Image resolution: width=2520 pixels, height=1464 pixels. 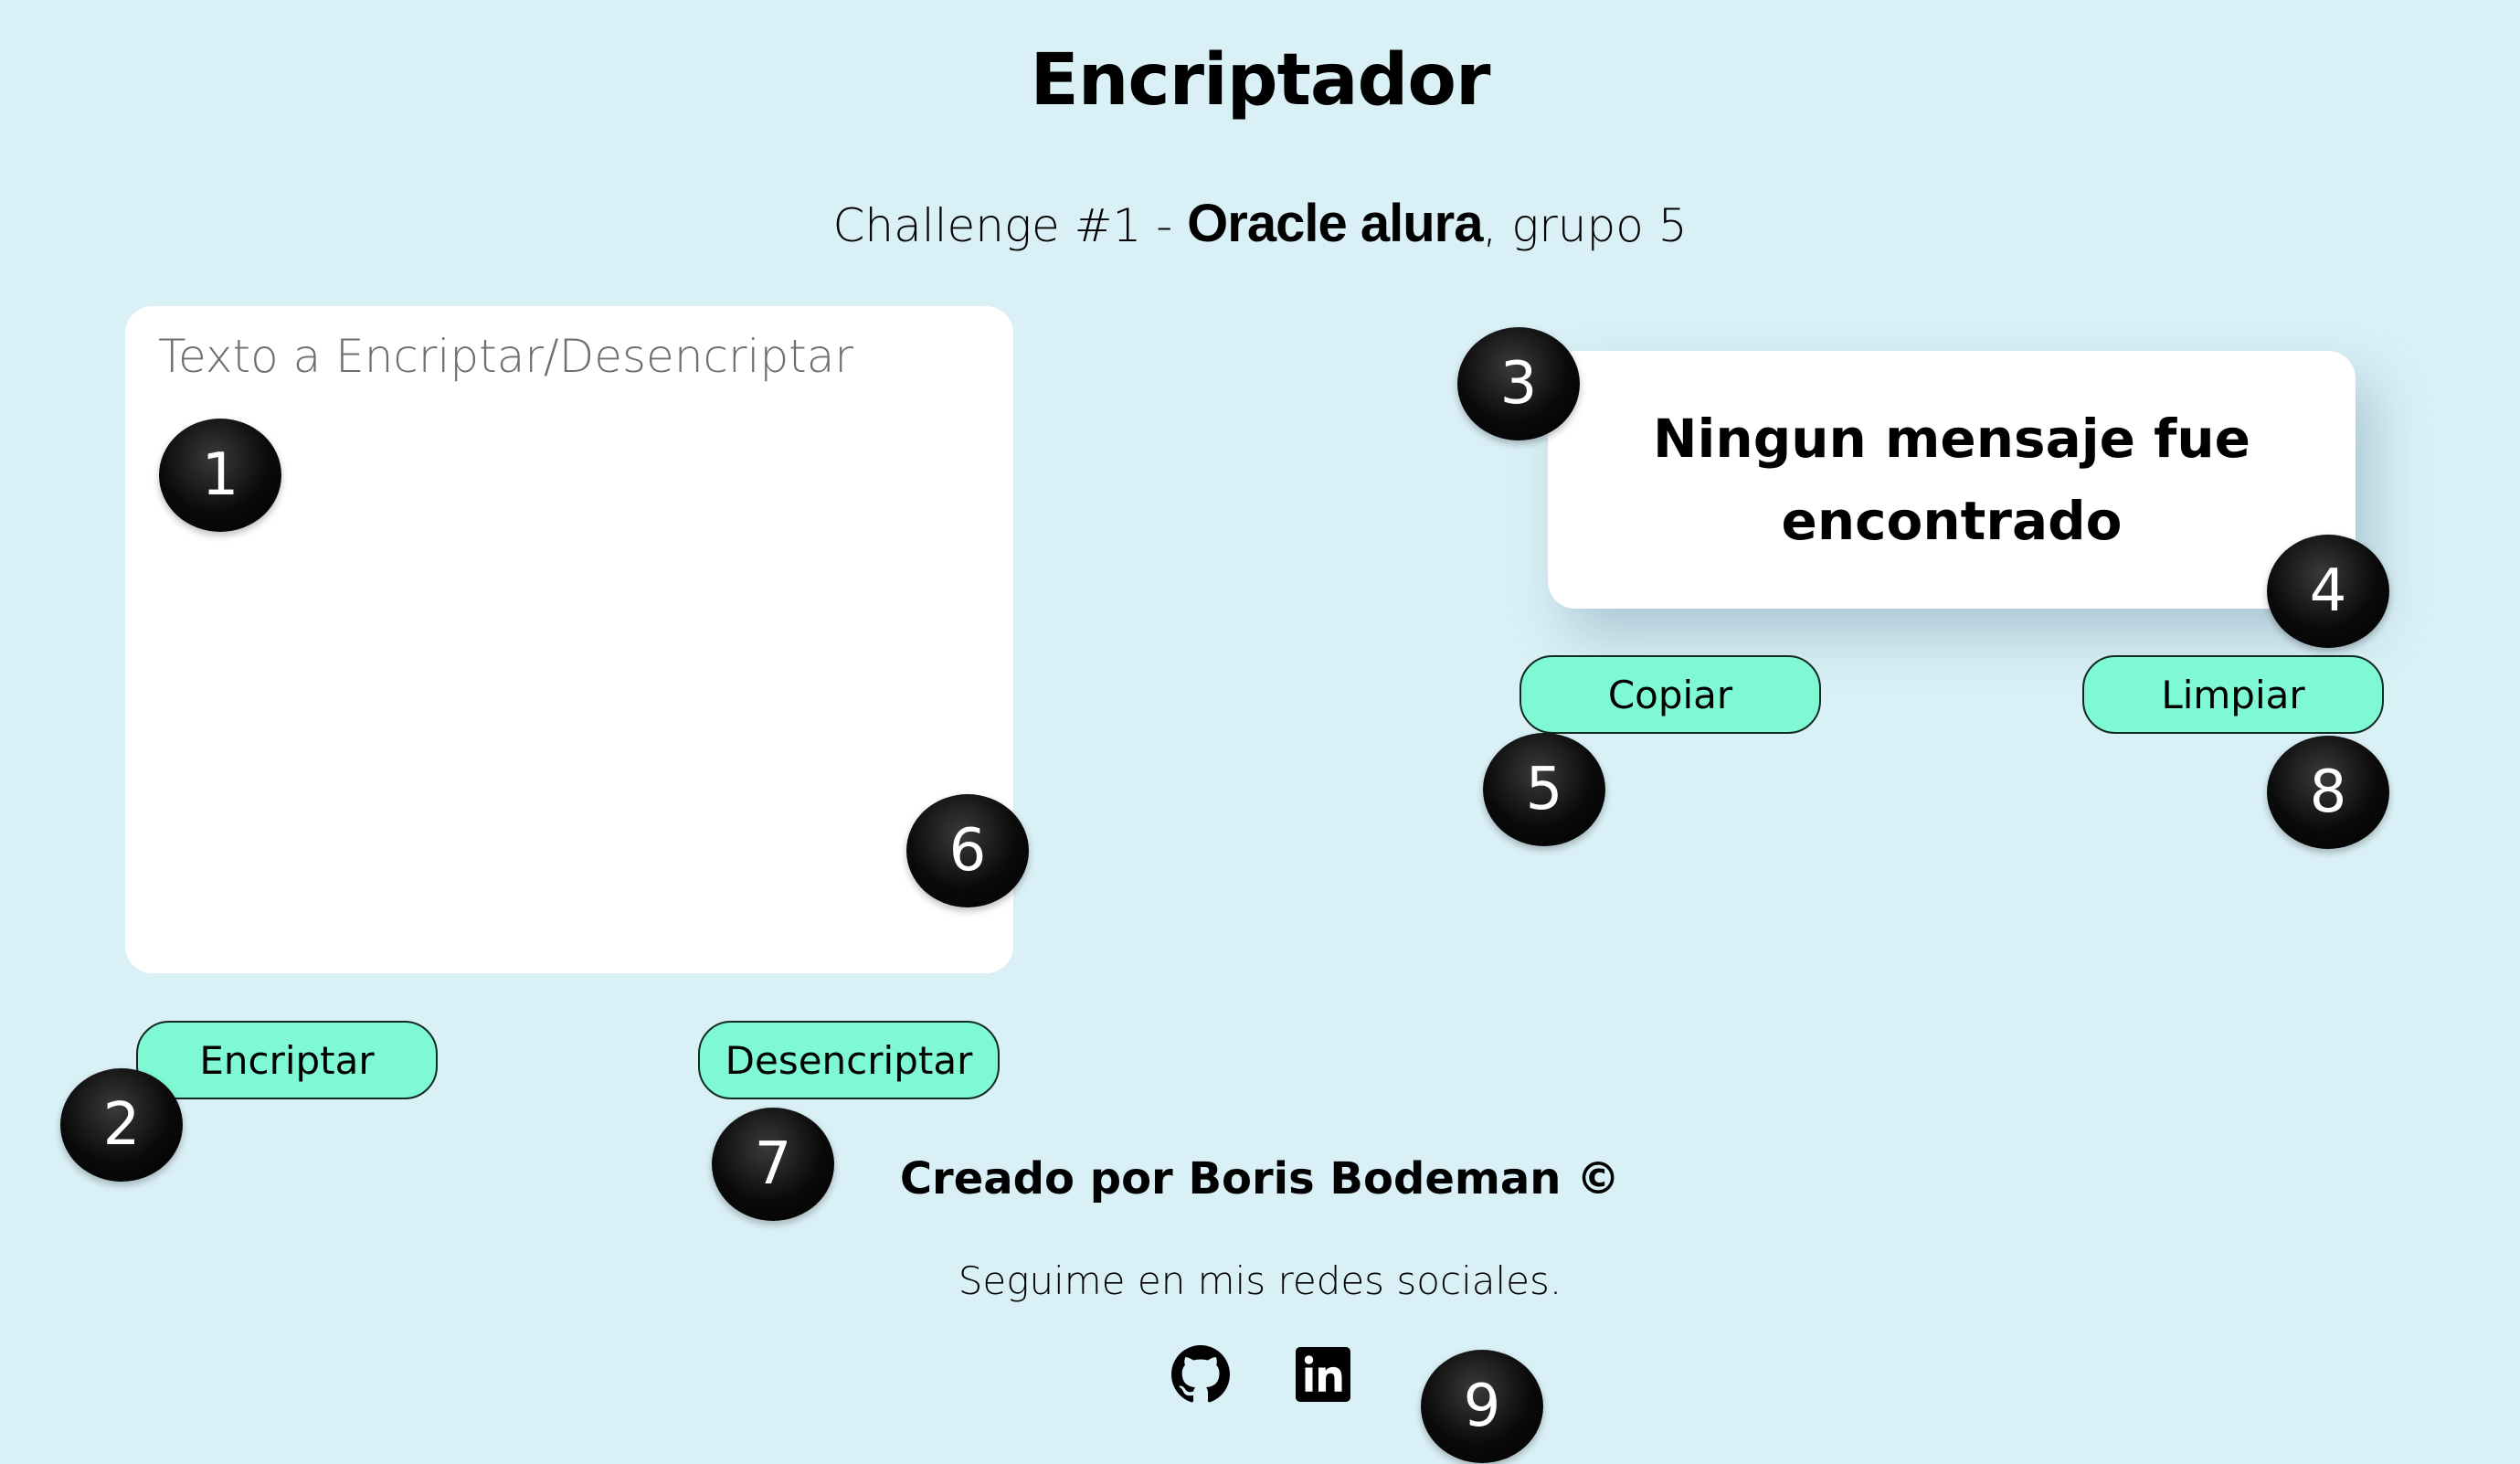 I want to click on result-card: Ningun mensaje fue encontrado, so click(x=1952, y=480).